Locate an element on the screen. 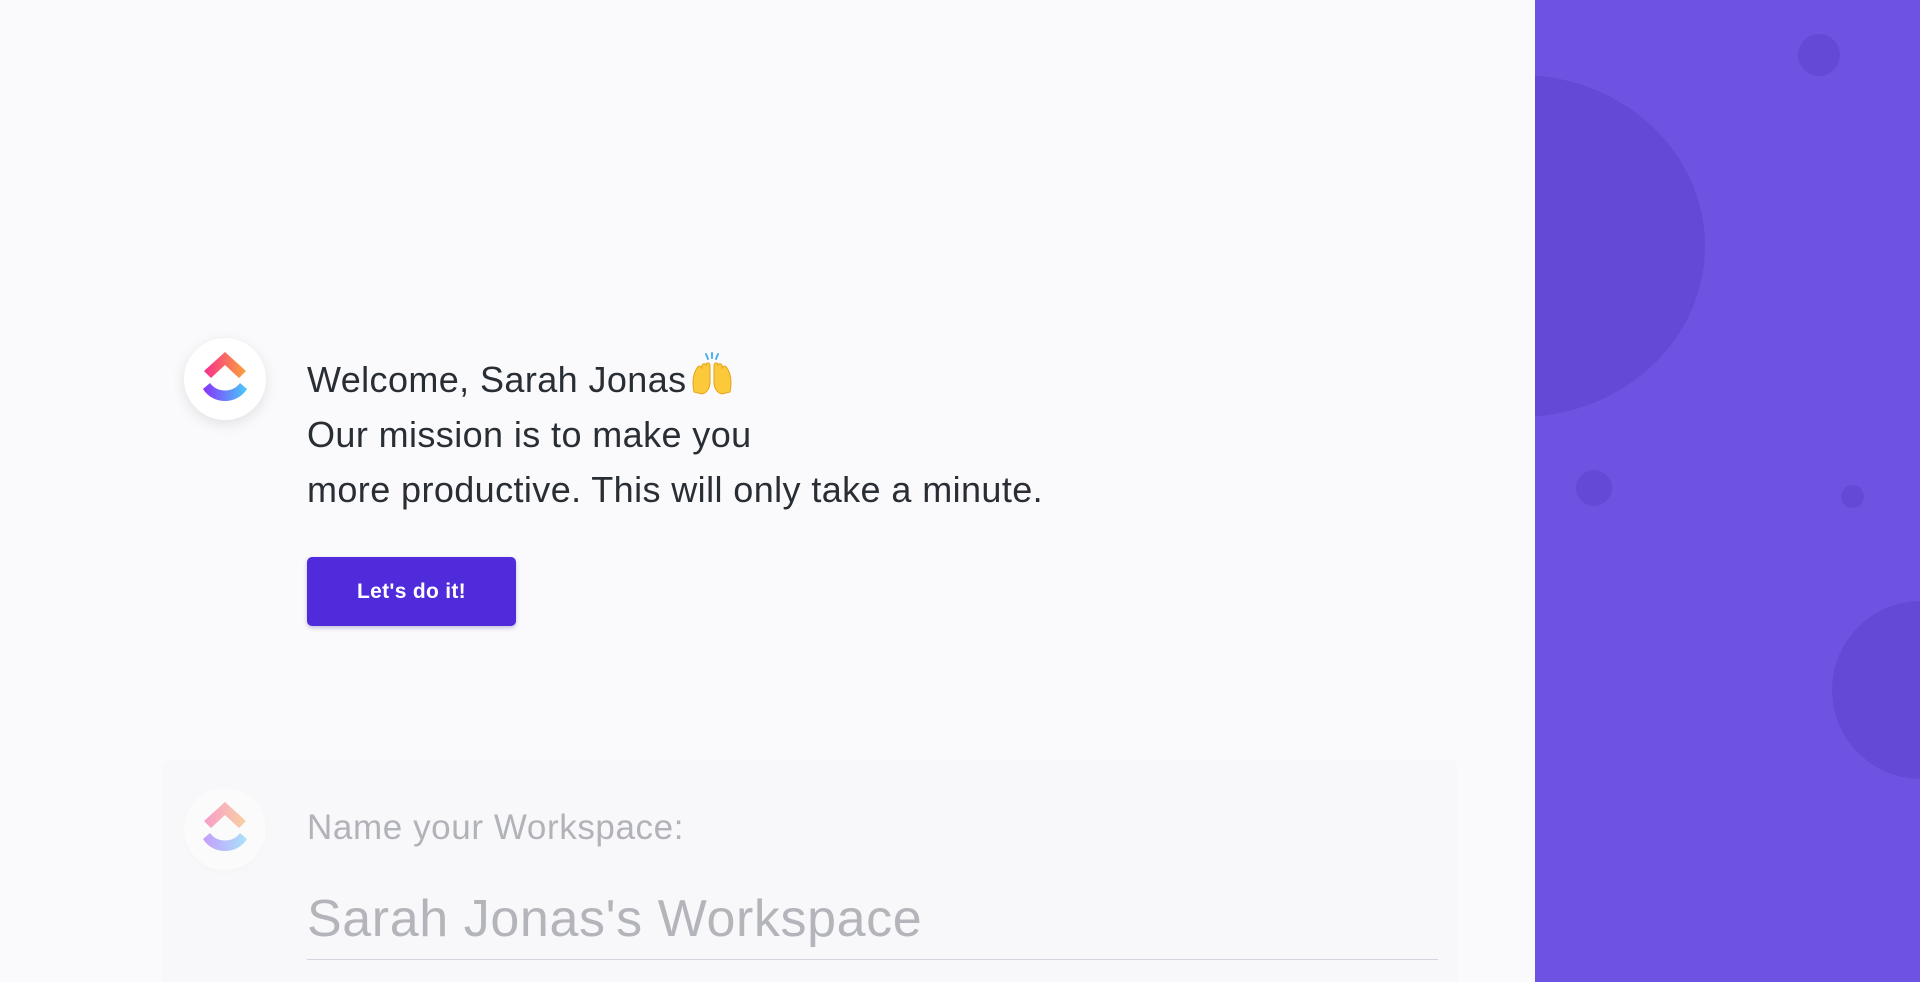  greeting-text: Welcome, Sarah Jonas is located at coordinates (497, 379).